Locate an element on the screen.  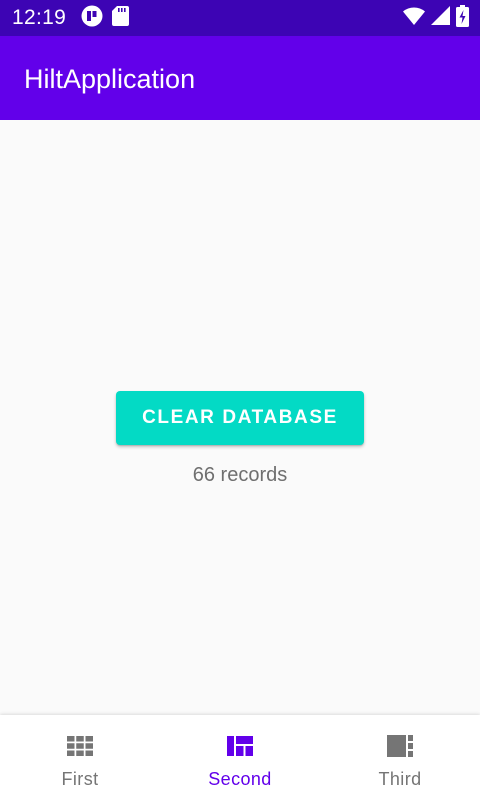
nav-item-second: Second is located at coordinates (240, 757).